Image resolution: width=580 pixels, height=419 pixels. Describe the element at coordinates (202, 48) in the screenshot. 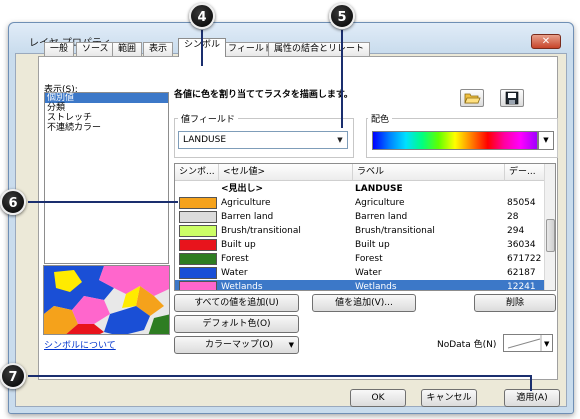

I see `callout-4-line` at that location.